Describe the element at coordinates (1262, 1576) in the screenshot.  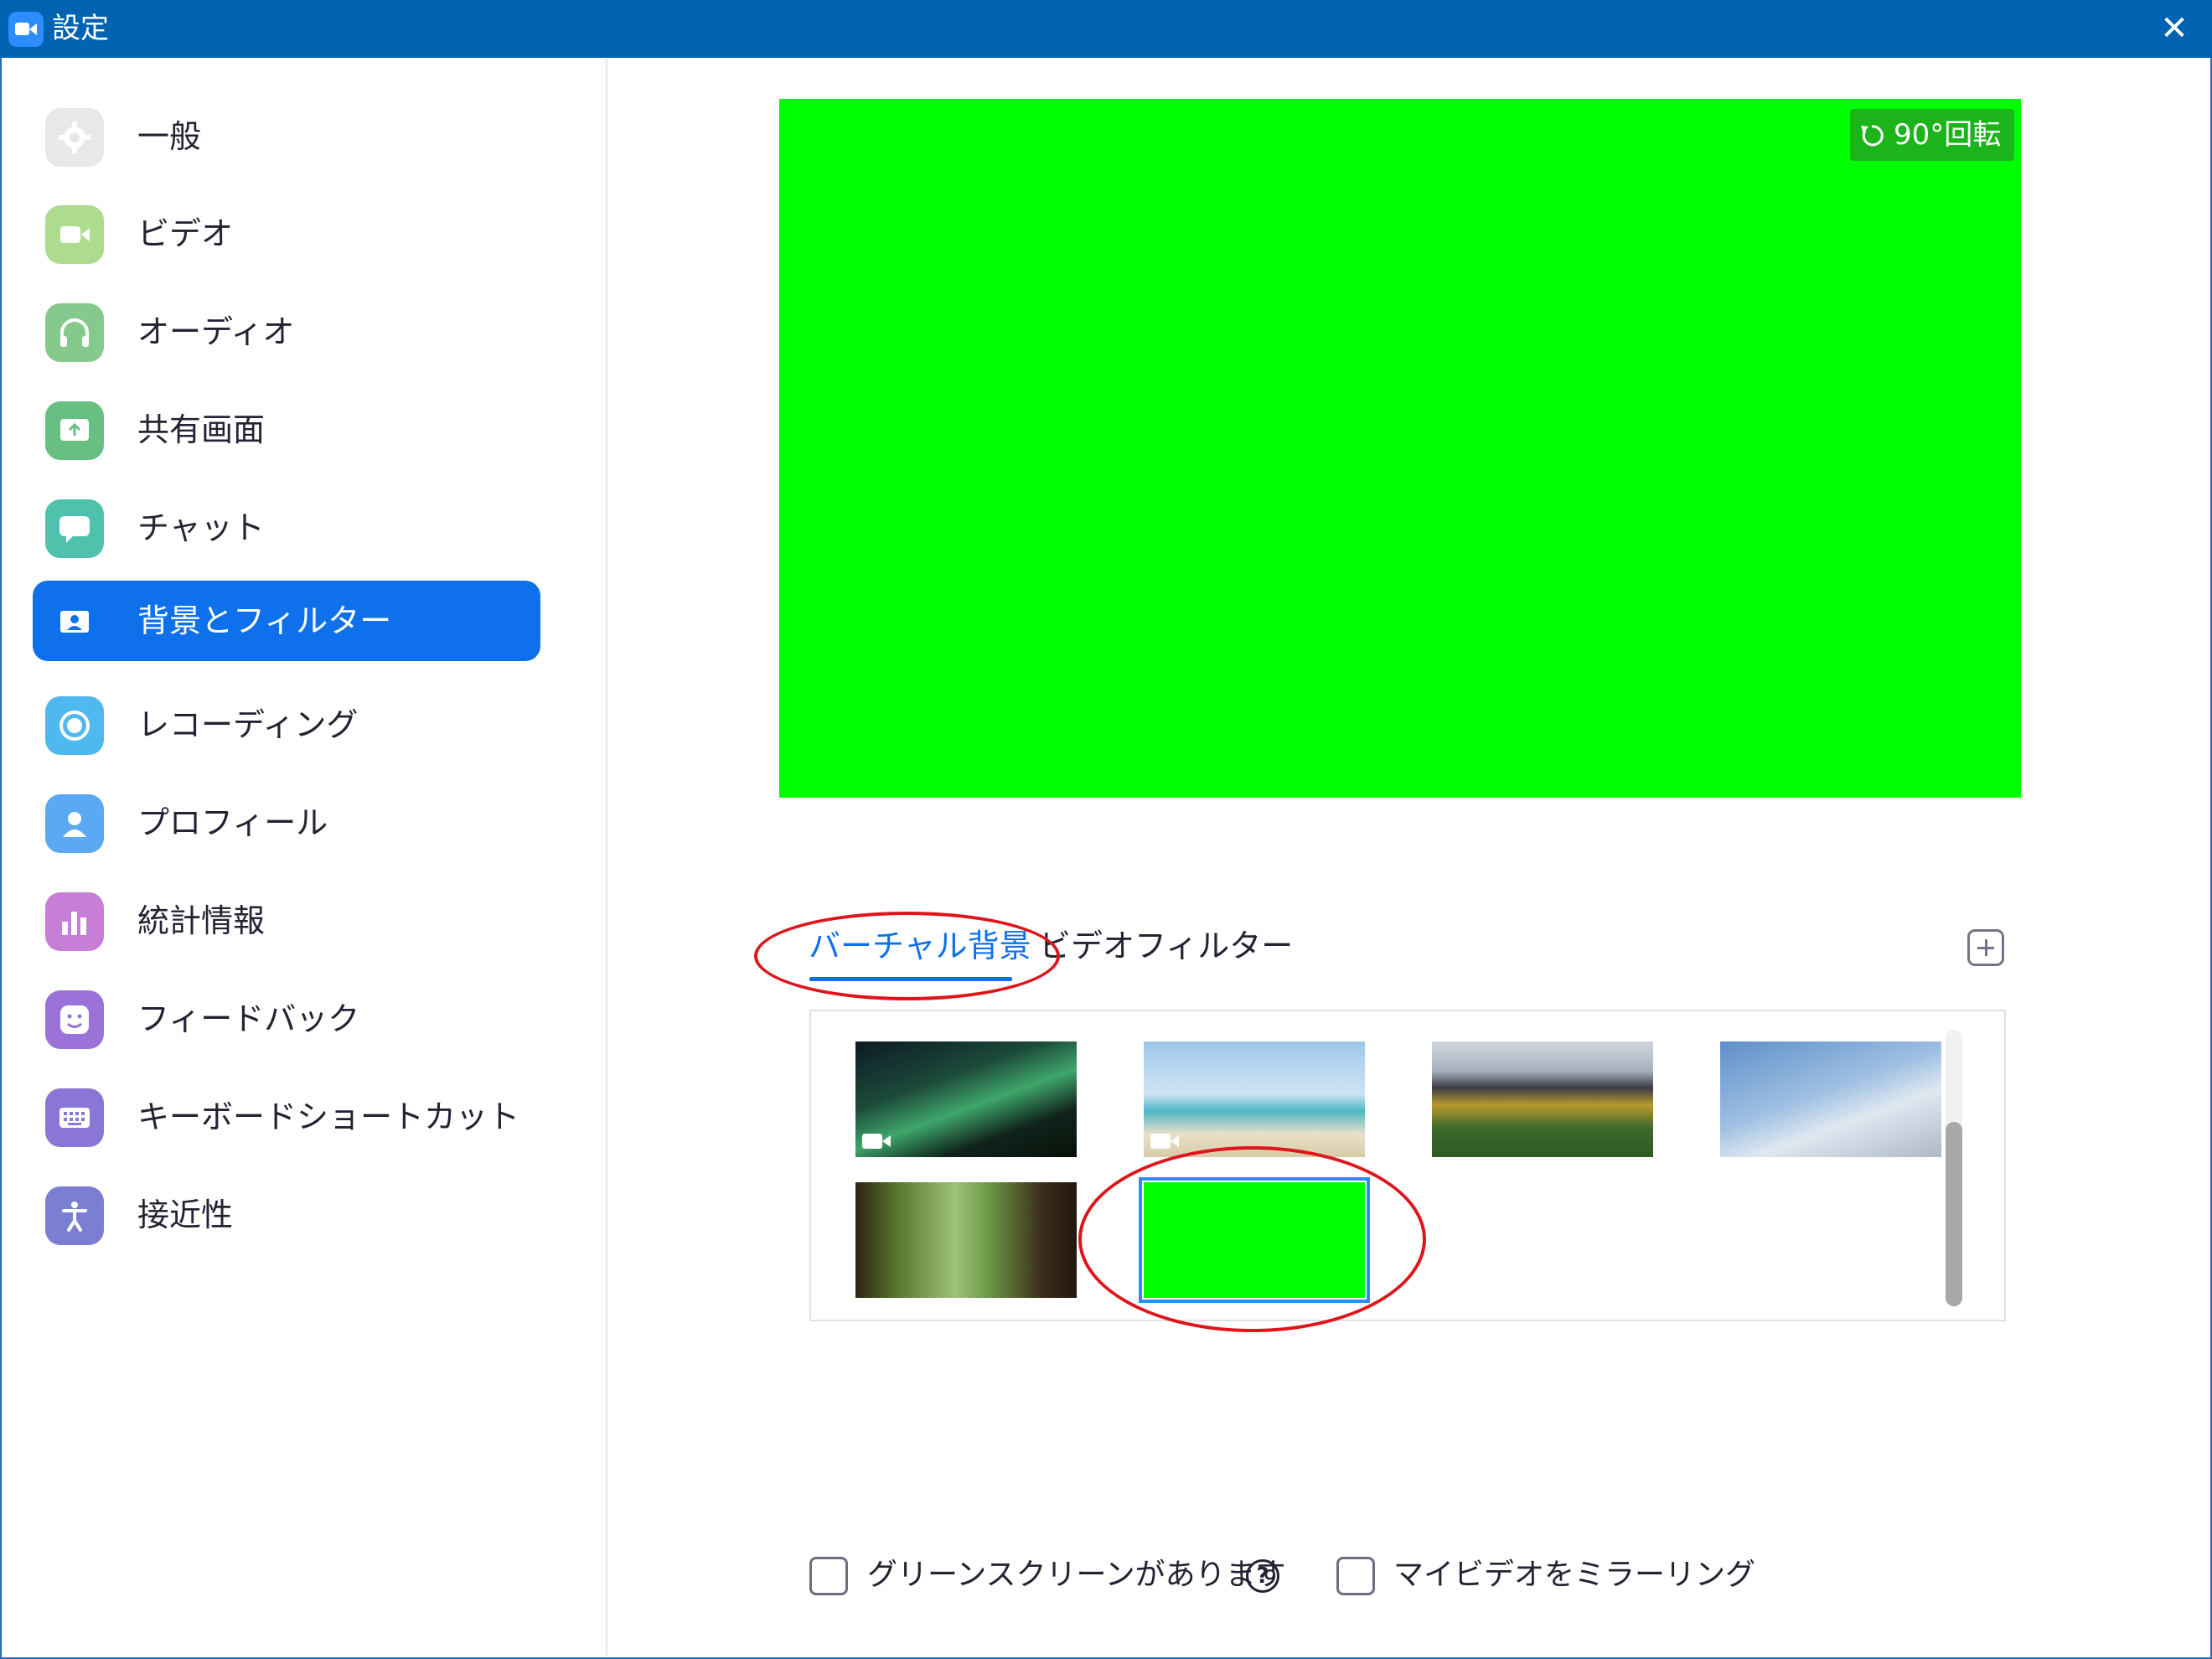
I see `help-icon: ?` at that location.